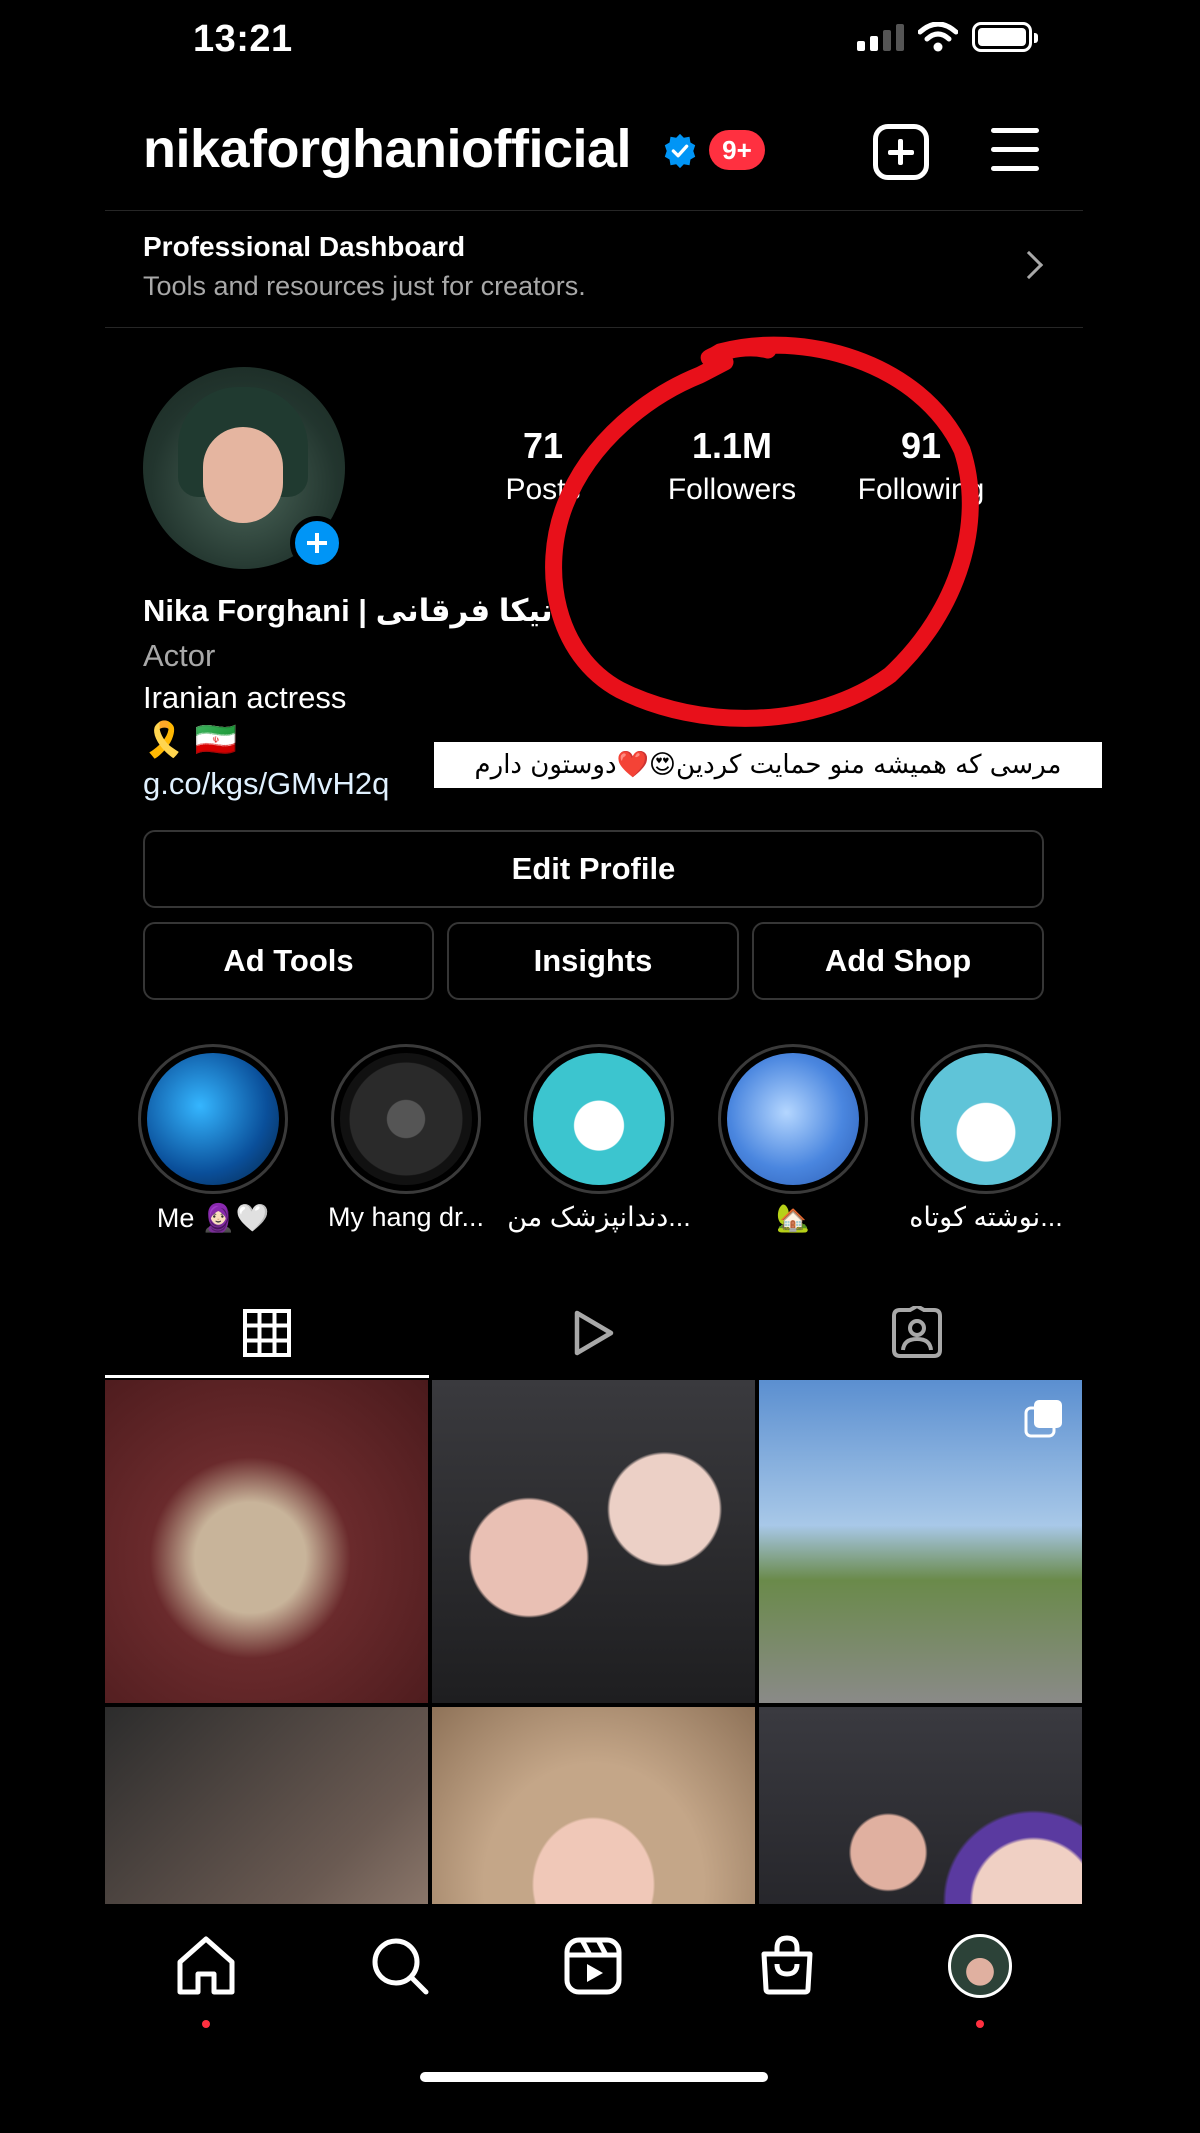 Image resolution: width=1200 pixels, height=2133 pixels. I want to click on nav-reels, so click(593, 1966).